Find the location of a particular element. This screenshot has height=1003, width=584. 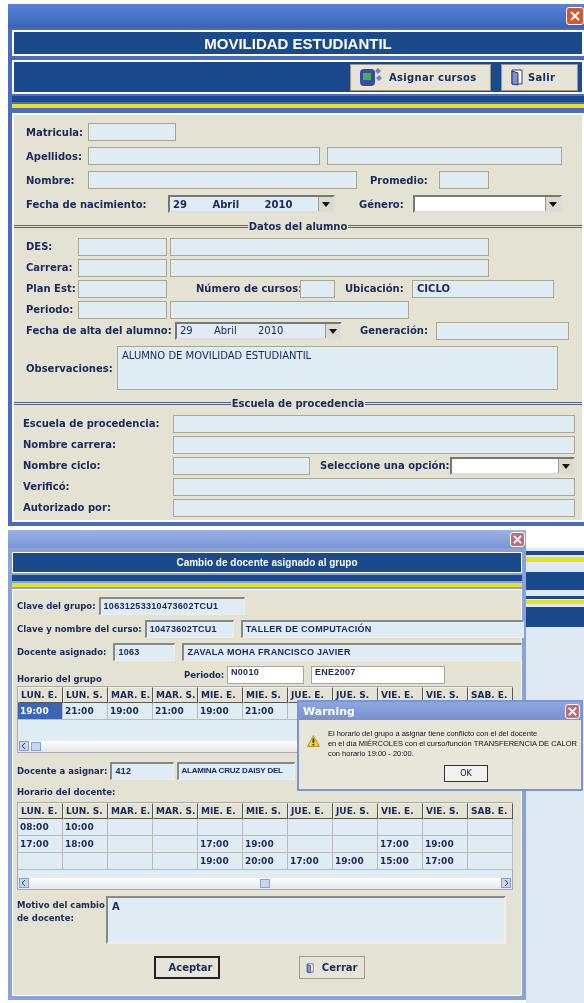

text-field: ALAMINA CRUZ DAISY DEL is located at coordinates (236, 770).